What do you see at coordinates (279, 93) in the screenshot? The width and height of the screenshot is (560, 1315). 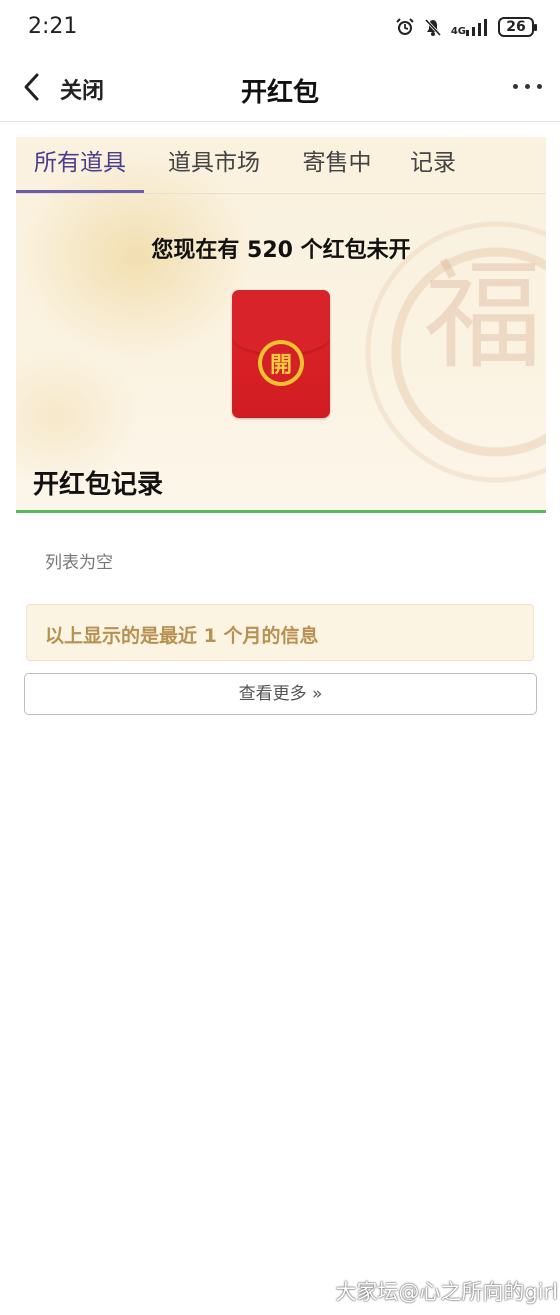 I see `page-title: 开红包` at bounding box center [279, 93].